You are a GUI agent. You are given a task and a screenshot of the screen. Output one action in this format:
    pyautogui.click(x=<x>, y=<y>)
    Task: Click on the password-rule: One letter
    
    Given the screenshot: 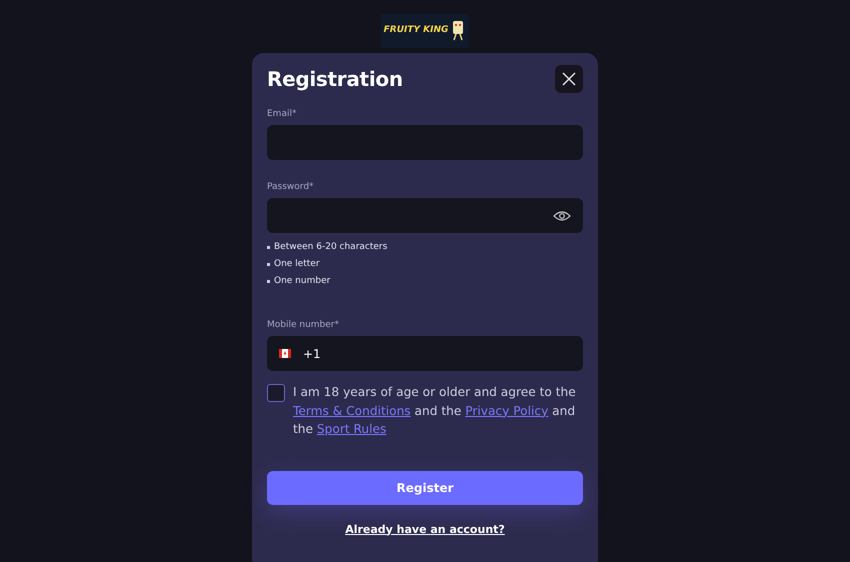 What is the action you would take?
    pyautogui.click(x=297, y=264)
    